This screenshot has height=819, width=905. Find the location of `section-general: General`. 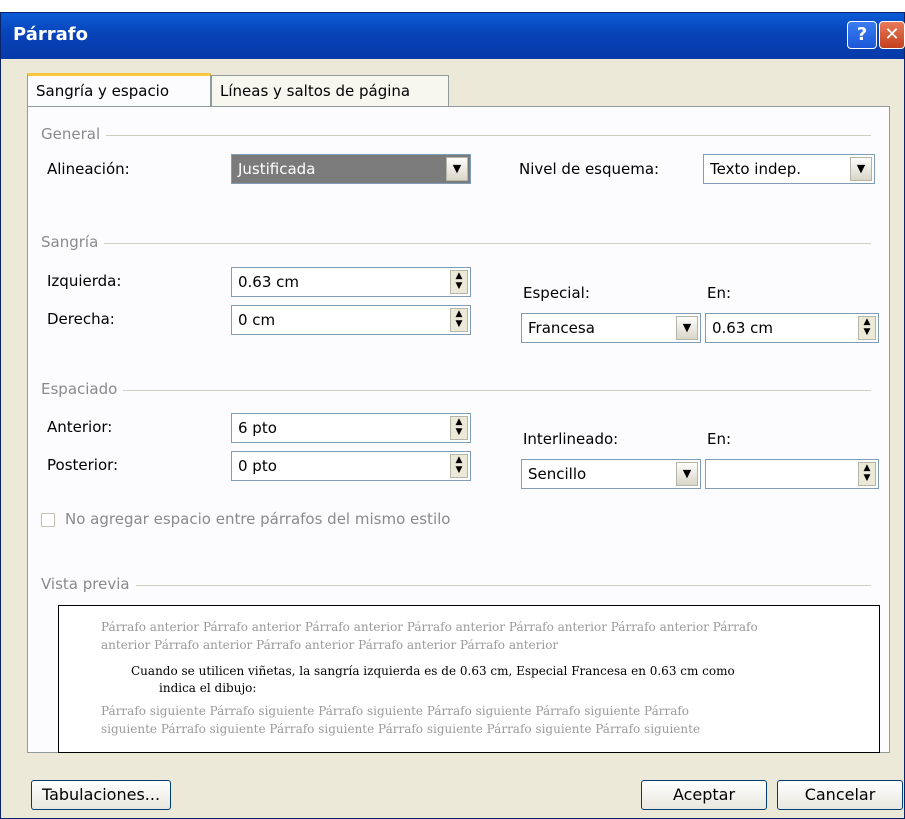

section-general: General is located at coordinates (74, 134).